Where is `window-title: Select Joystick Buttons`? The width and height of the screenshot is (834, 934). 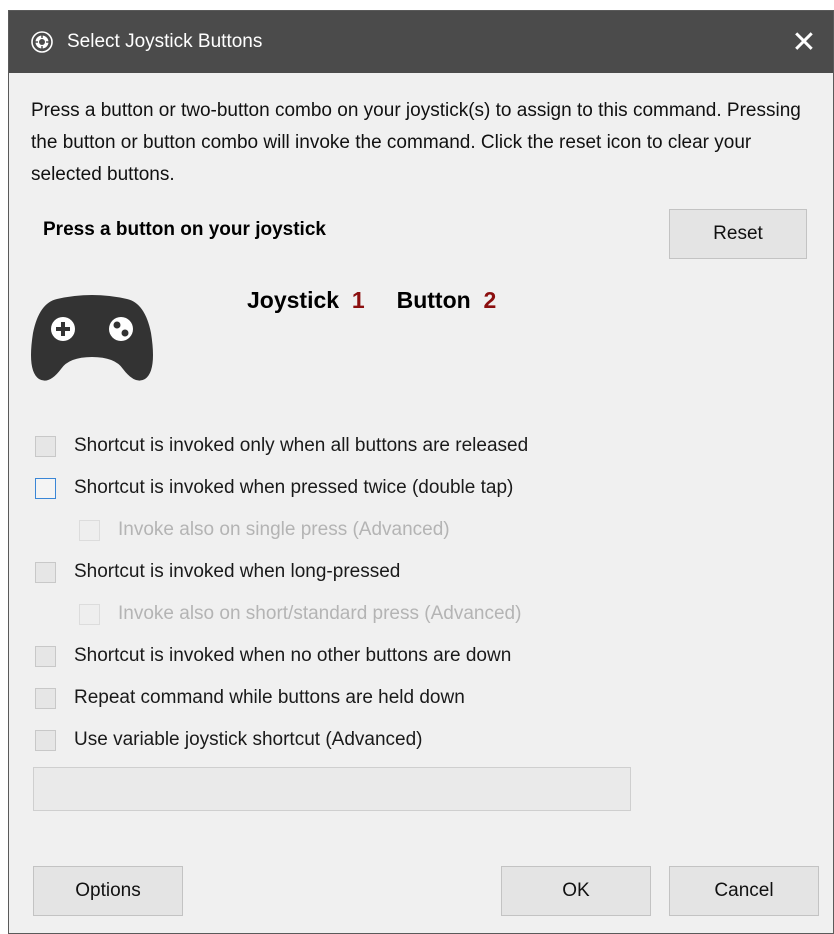
window-title: Select Joystick Buttons is located at coordinates (165, 41).